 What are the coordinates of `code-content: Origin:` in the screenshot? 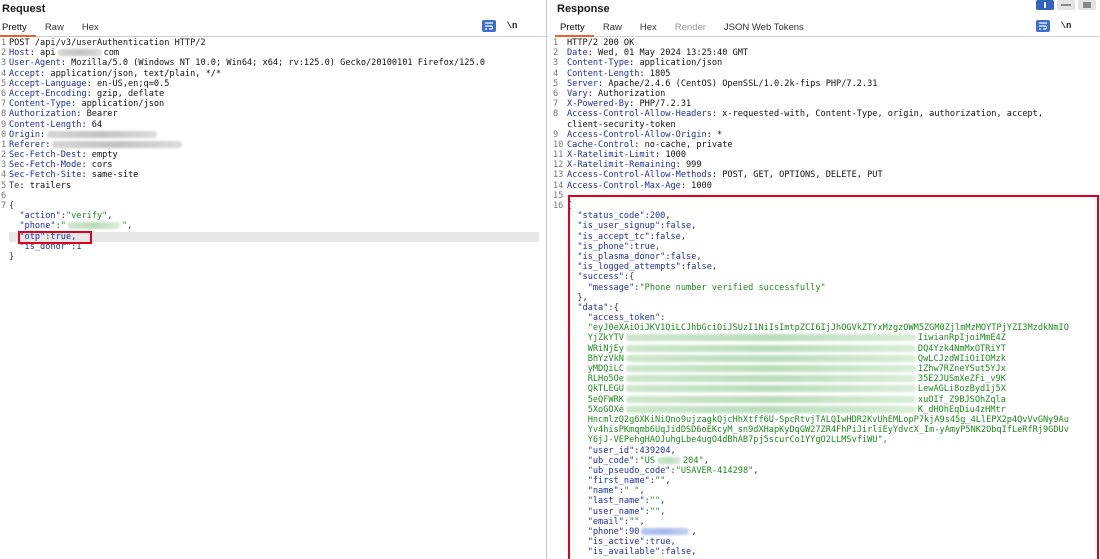 It's located at (84, 135).